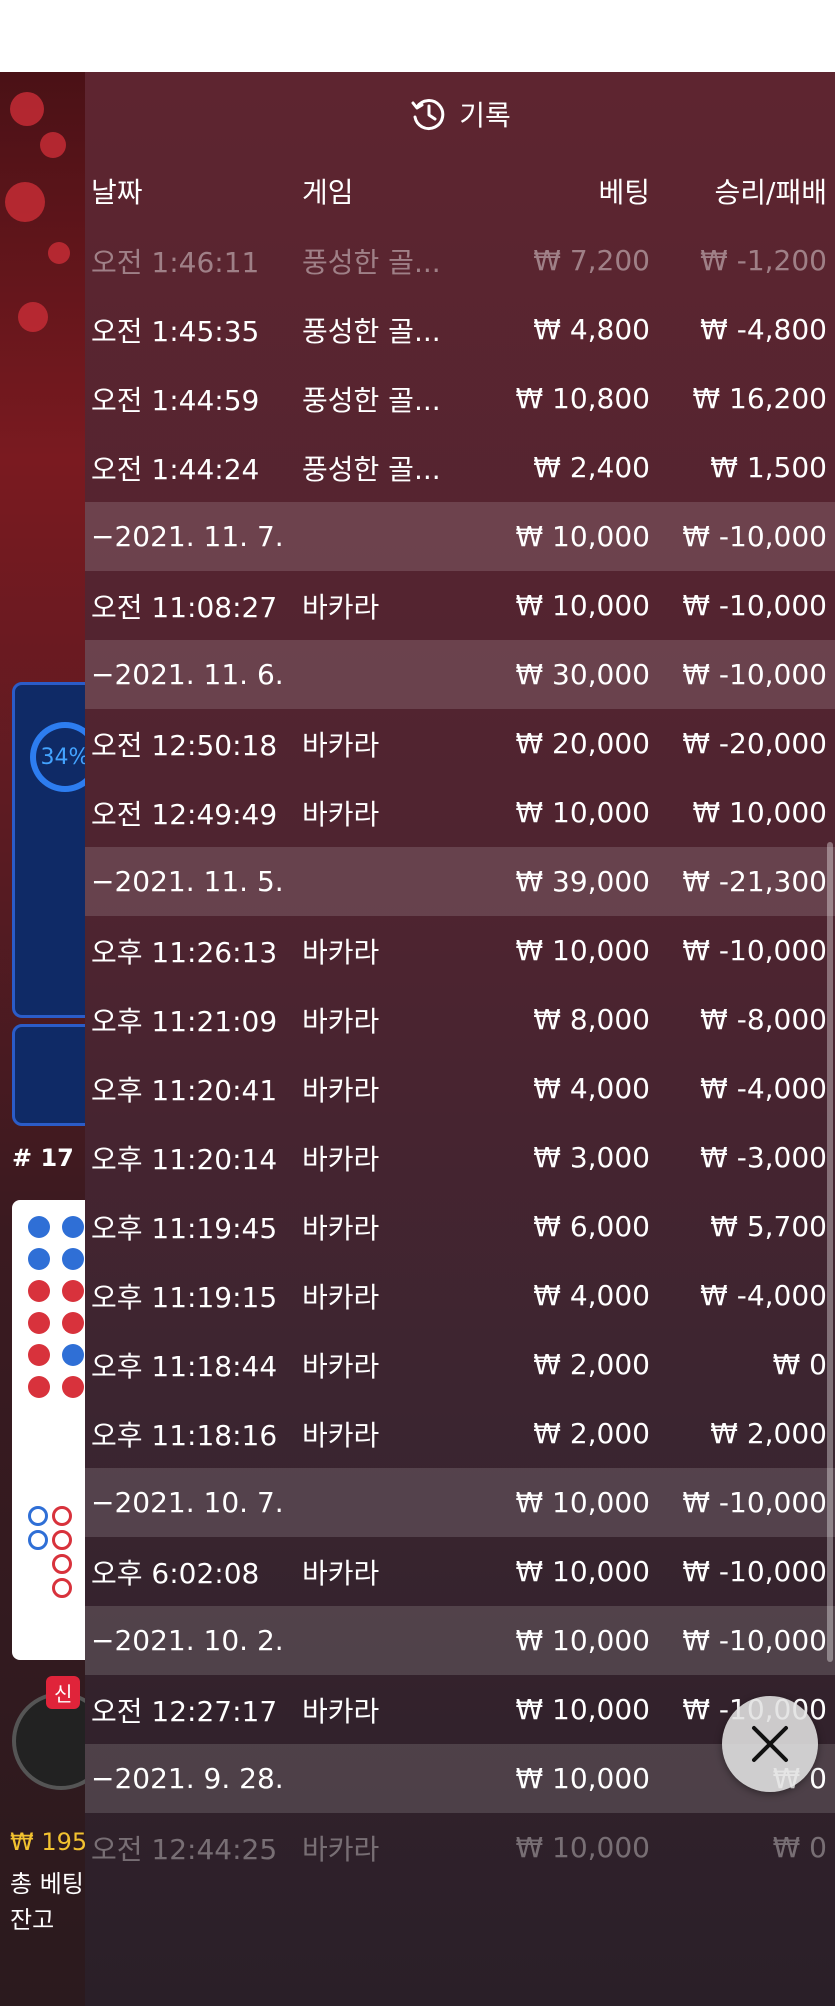 The height and width of the screenshot is (2006, 835). What do you see at coordinates (591, 1088) in the screenshot?
I see `row-bet: ₩ 4,000` at bounding box center [591, 1088].